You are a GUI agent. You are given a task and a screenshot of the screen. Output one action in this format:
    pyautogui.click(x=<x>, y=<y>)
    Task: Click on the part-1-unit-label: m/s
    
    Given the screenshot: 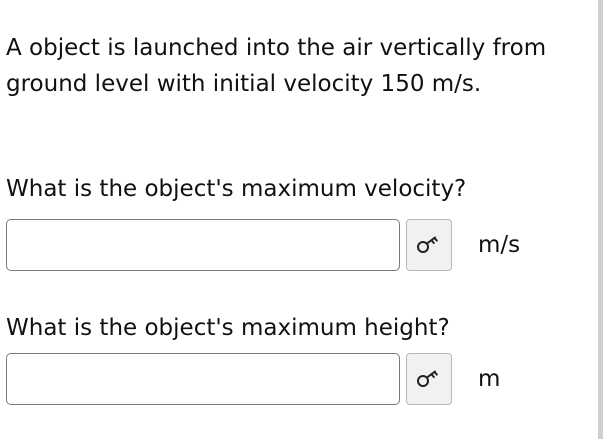 What is the action you would take?
    pyautogui.click(x=499, y=245)
    